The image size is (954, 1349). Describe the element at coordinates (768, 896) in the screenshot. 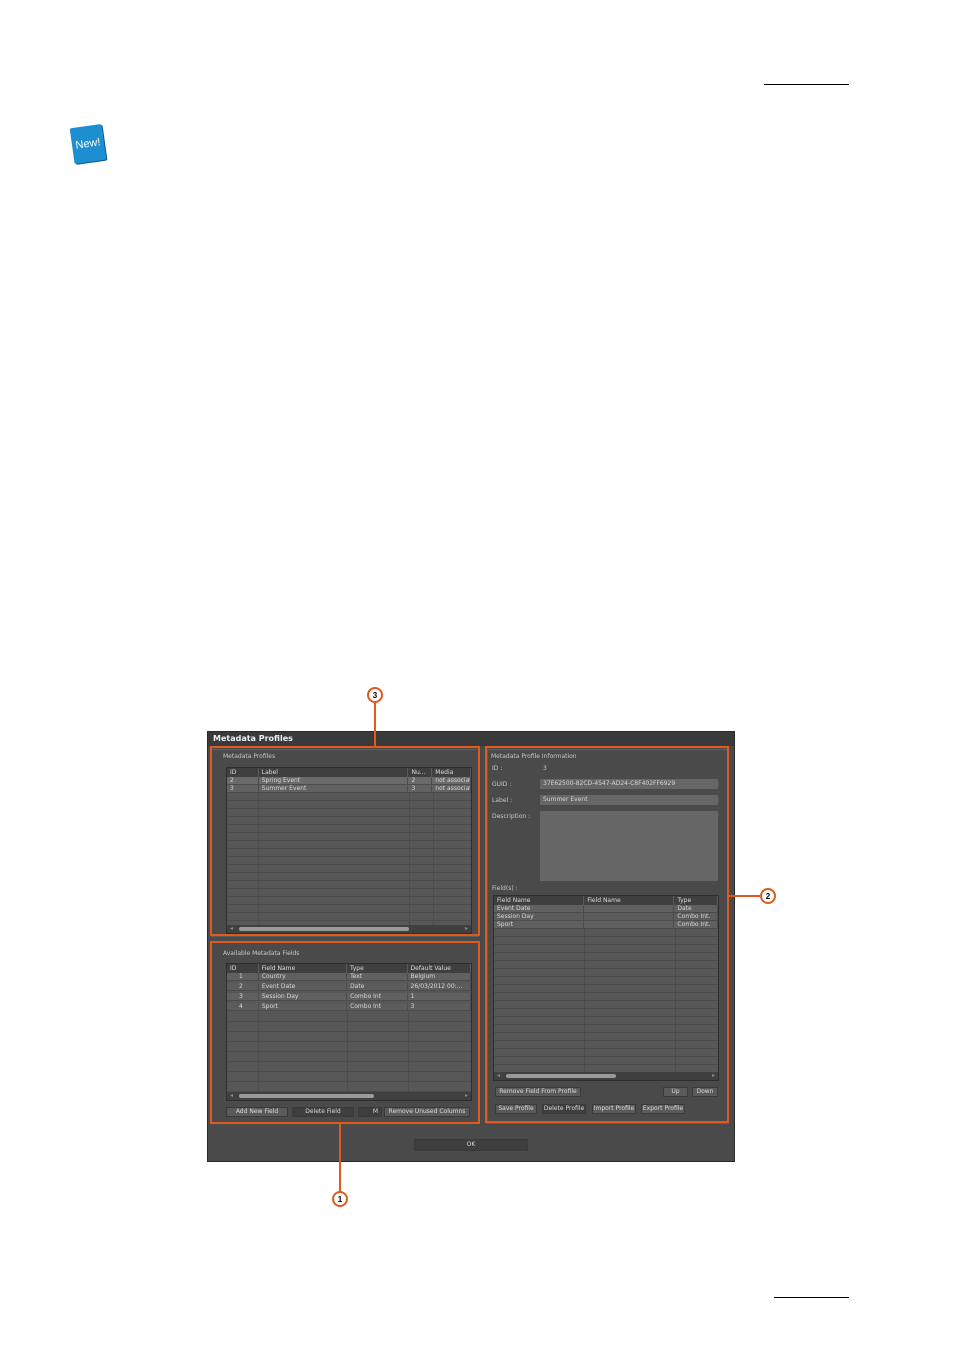

I see `callout-marker-2: 2` at that location.